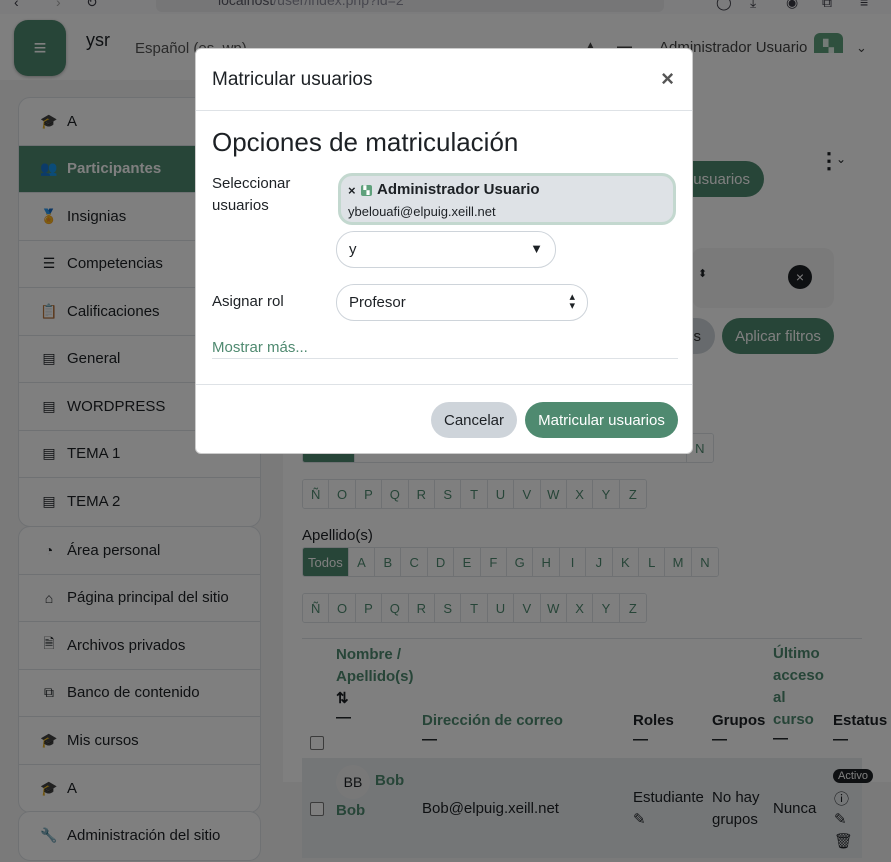 The image size is (891, 862). What do you see at coordinates (474, 420) in the screenshot?
I see `cancel-button: Cancelar` at bounding box center [474, 420].